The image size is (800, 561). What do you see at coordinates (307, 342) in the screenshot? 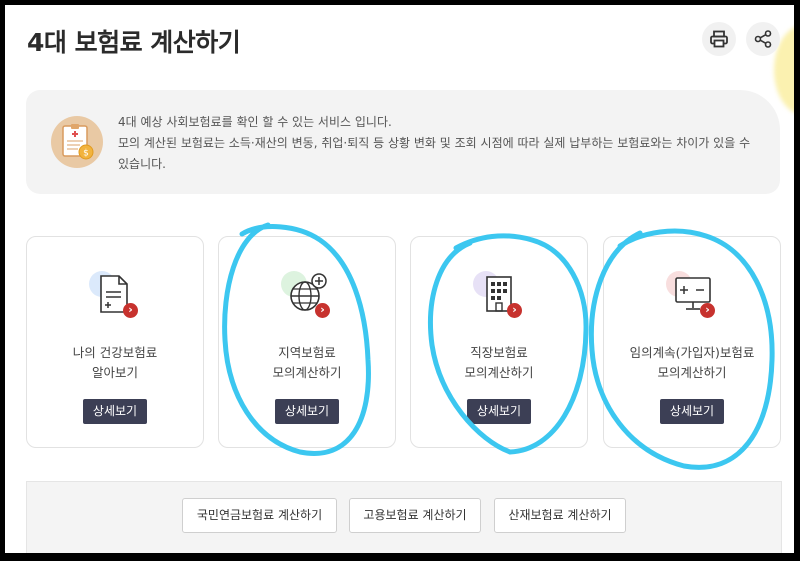
I see `card-regional-premium: › 지역보험료 모의계산하기 상세보기` at bounding box center [307, 342].